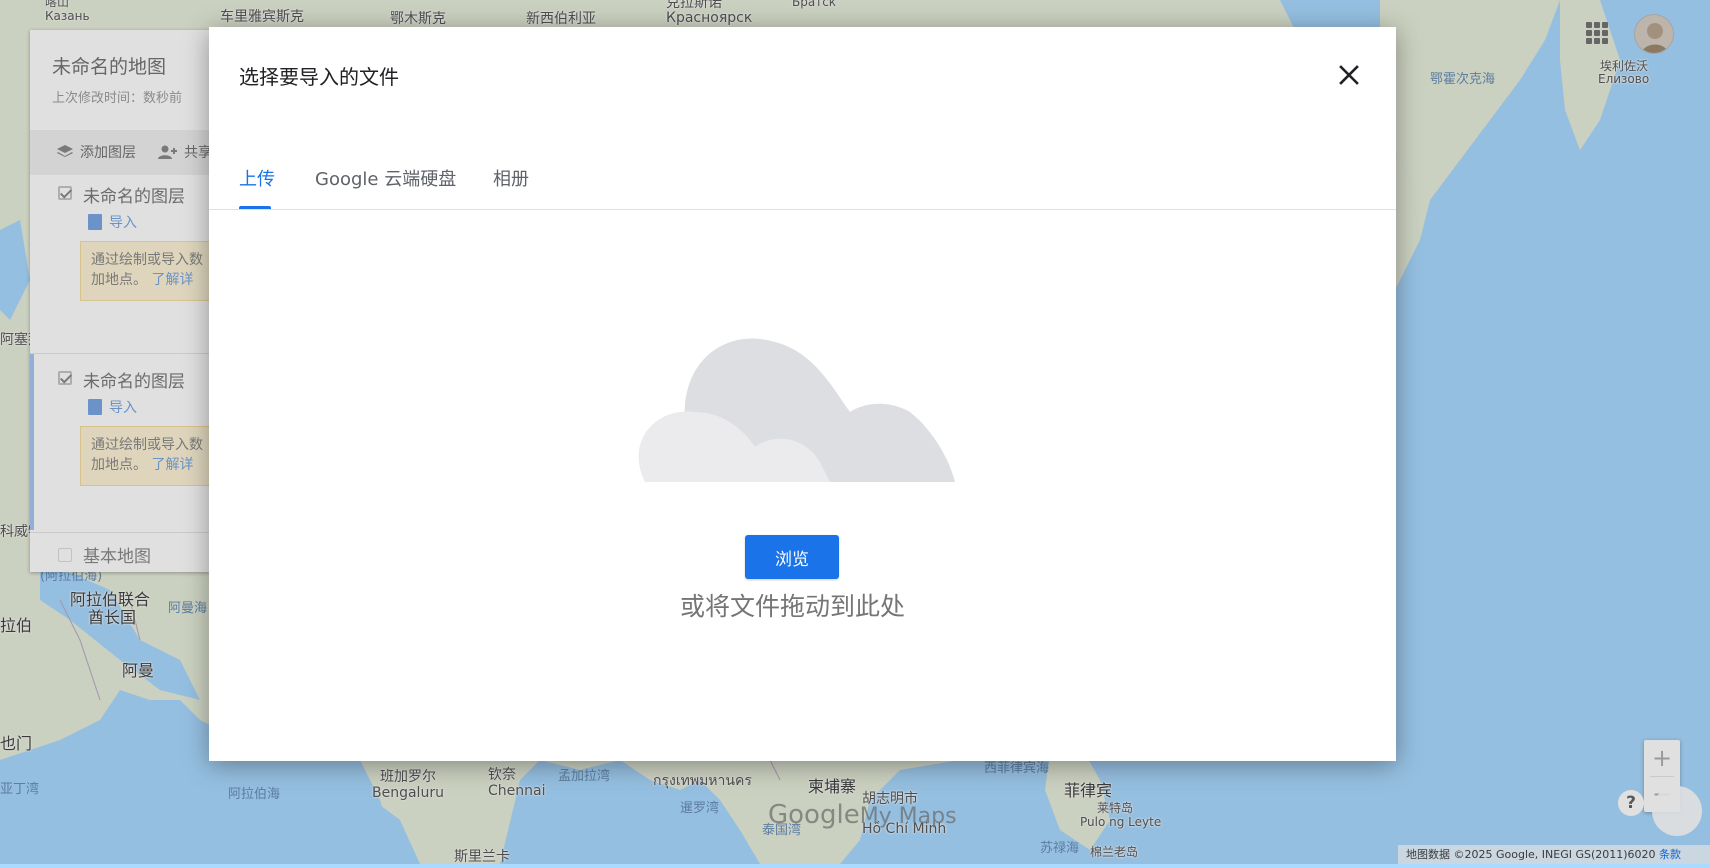 The width and height of the screenshot is (1710, 868). Describe the element at coordinates (511, 187) in the screenshot. I see `tab-photos: 相册` at that location.